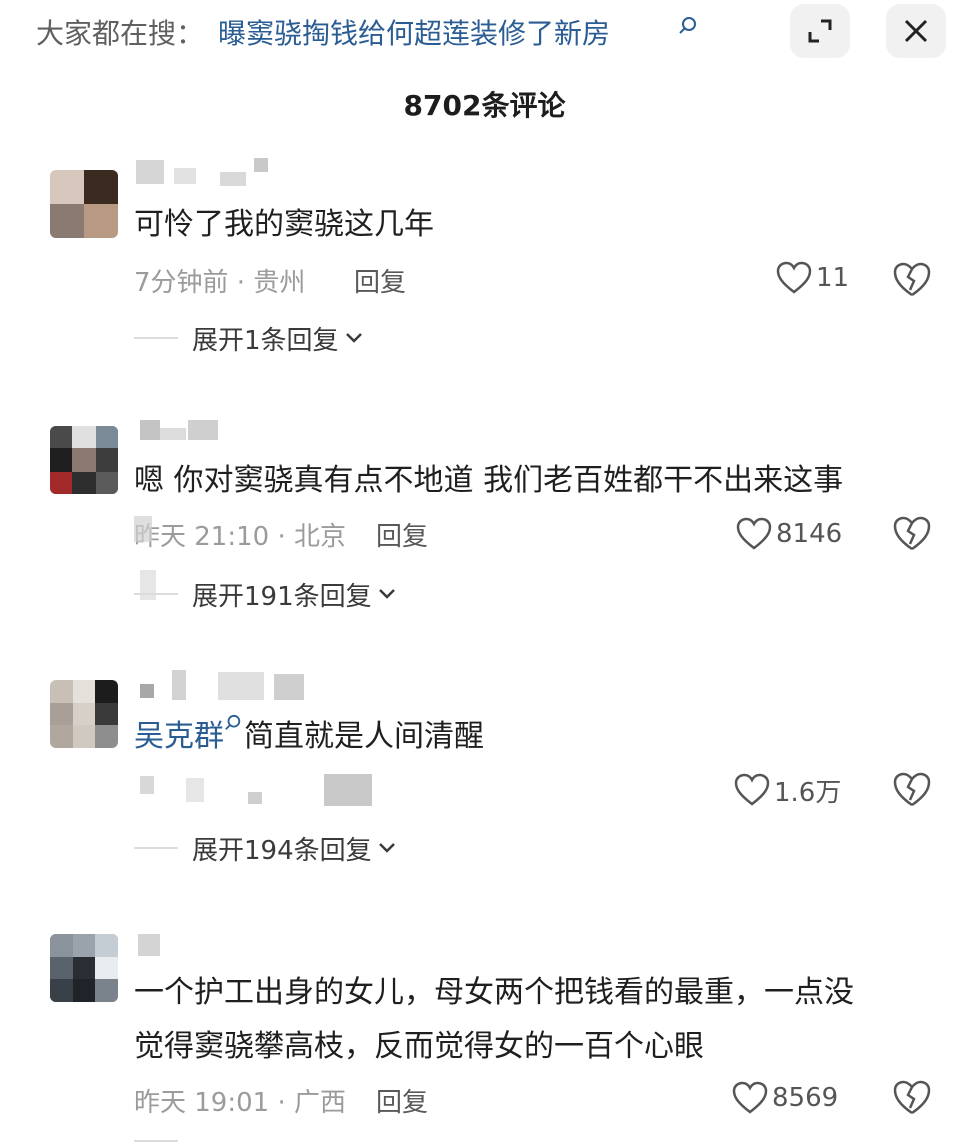 Image resolution: width=969 pixels, height=1146 pixels. I want to click on comment-meta: 昨天 19:01 · 广西, so click(240, 1103).